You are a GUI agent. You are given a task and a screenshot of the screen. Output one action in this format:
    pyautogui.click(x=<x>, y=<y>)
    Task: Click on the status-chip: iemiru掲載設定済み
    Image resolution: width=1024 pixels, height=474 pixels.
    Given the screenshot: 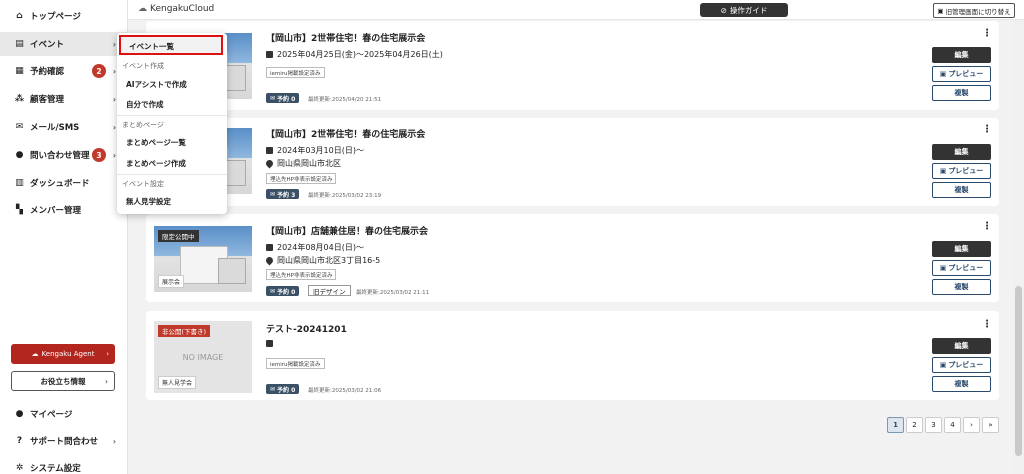 What is the action you would take?
    pyautogui.click(x=295, y=363)
    